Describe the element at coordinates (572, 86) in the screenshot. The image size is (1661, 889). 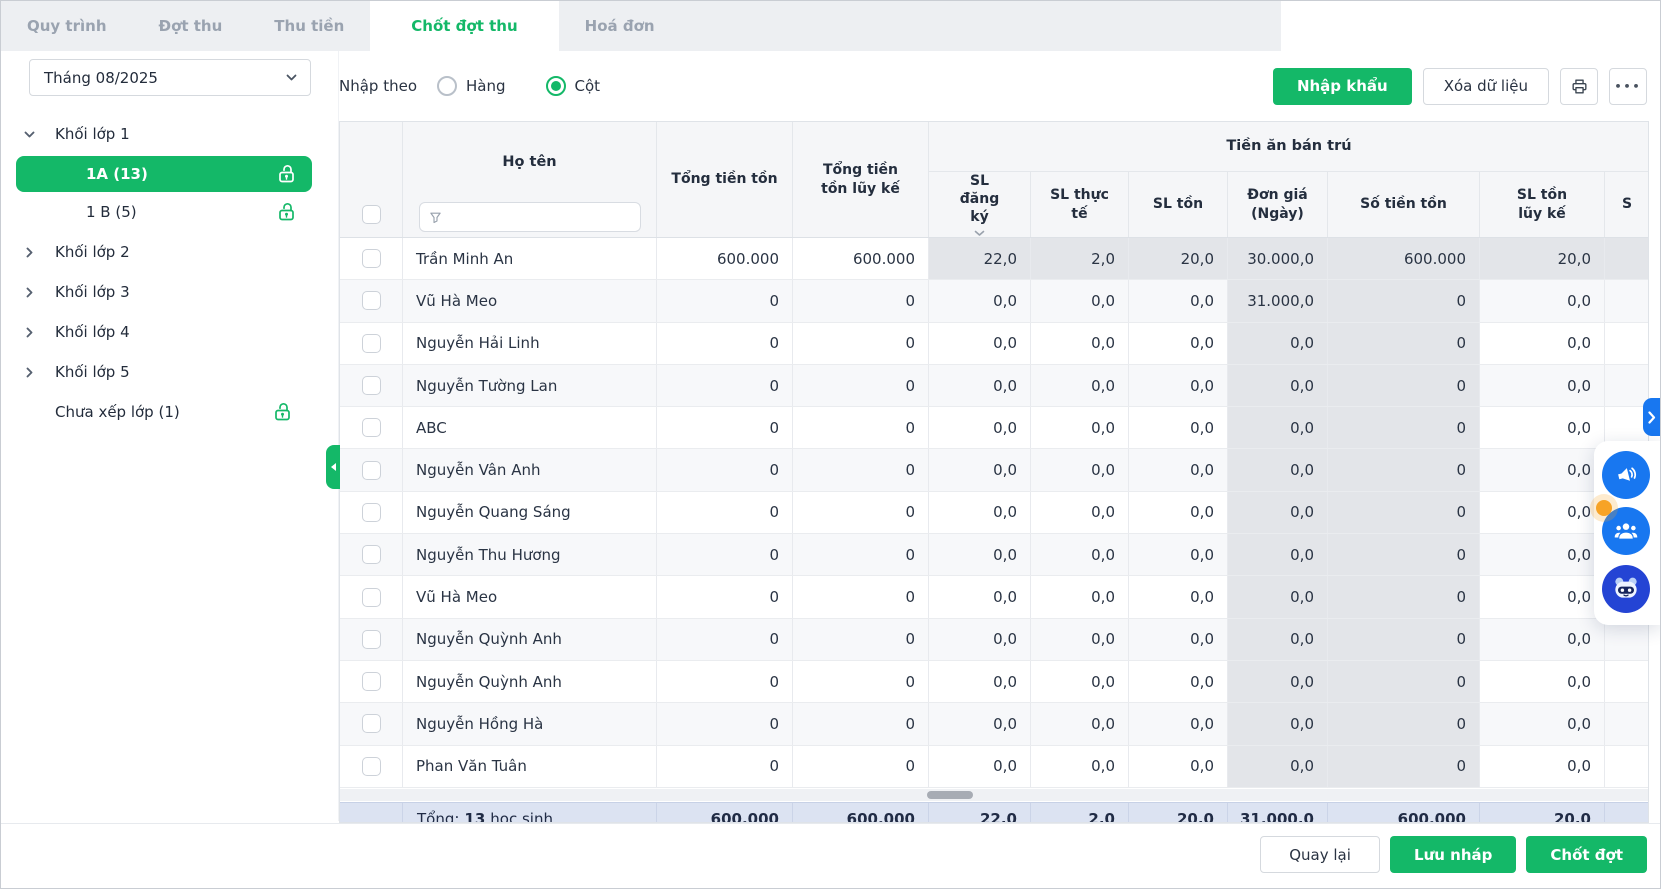
I see `radio-column: Cột` at that location.